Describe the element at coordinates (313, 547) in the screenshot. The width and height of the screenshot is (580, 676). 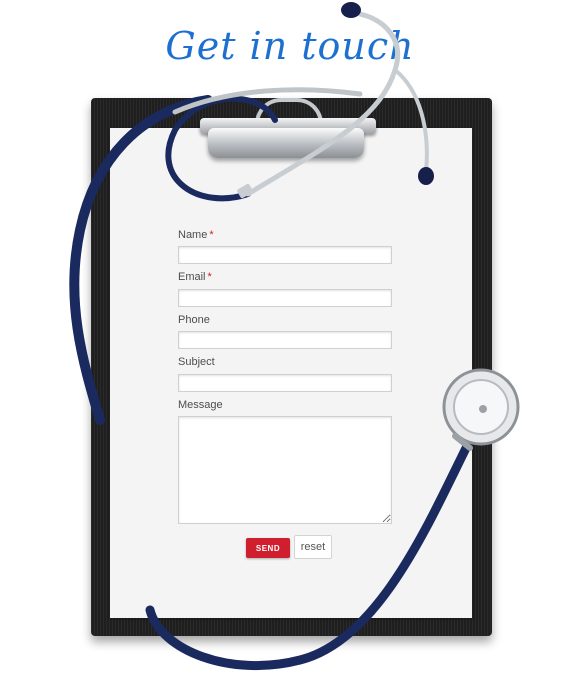
I see `reset-button: reset` at that location.